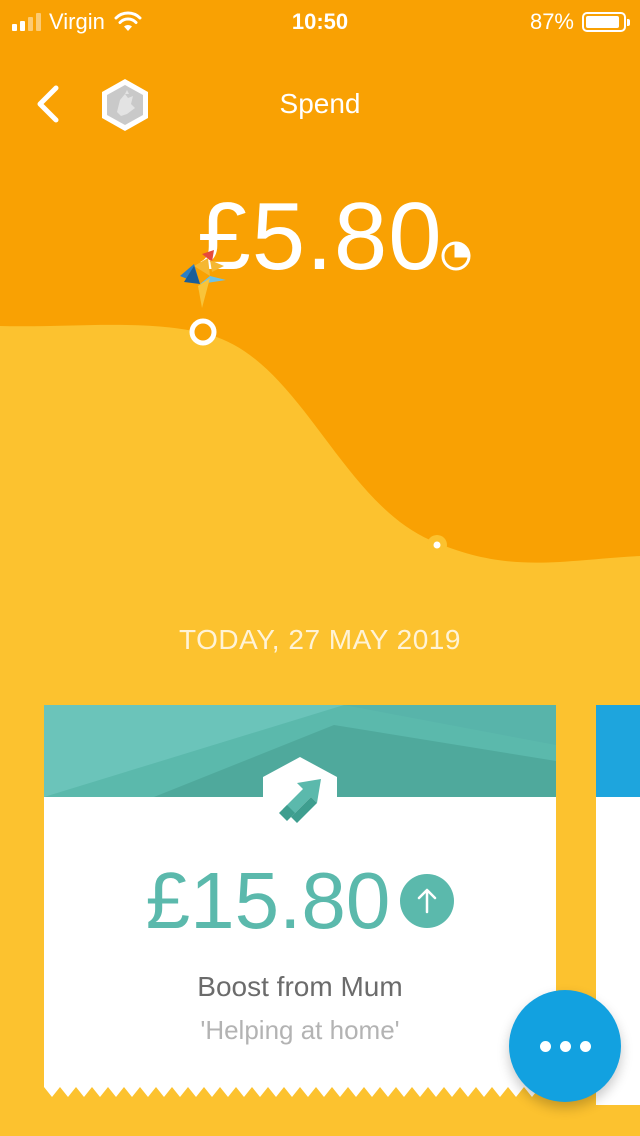 Image resolution: width=640 pixels, height=1136 pixels. I want to click on battery-icon, so click(606, 22).